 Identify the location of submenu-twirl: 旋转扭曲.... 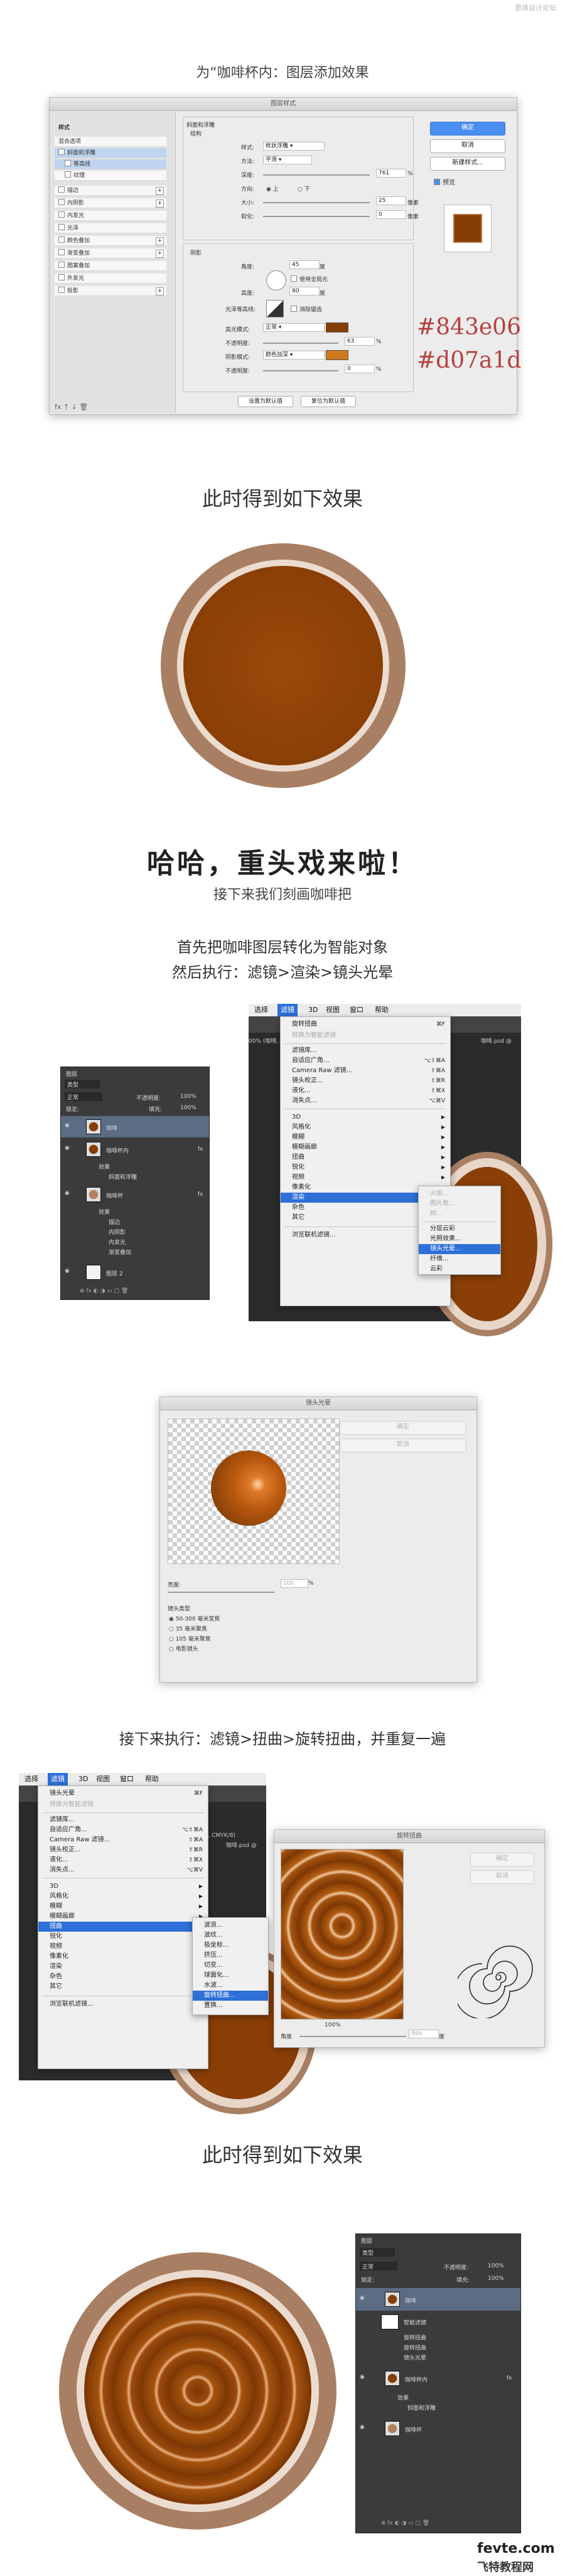
(230, 1996).